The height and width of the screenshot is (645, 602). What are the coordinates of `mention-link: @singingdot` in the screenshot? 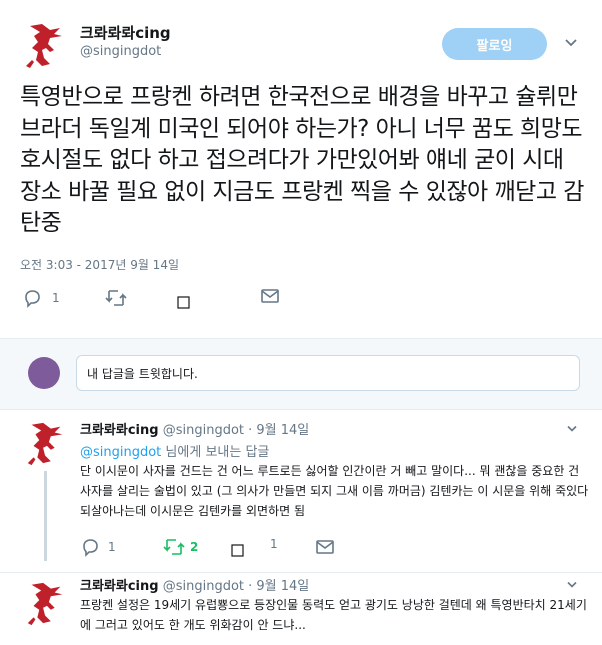 It's located at (120, 452).